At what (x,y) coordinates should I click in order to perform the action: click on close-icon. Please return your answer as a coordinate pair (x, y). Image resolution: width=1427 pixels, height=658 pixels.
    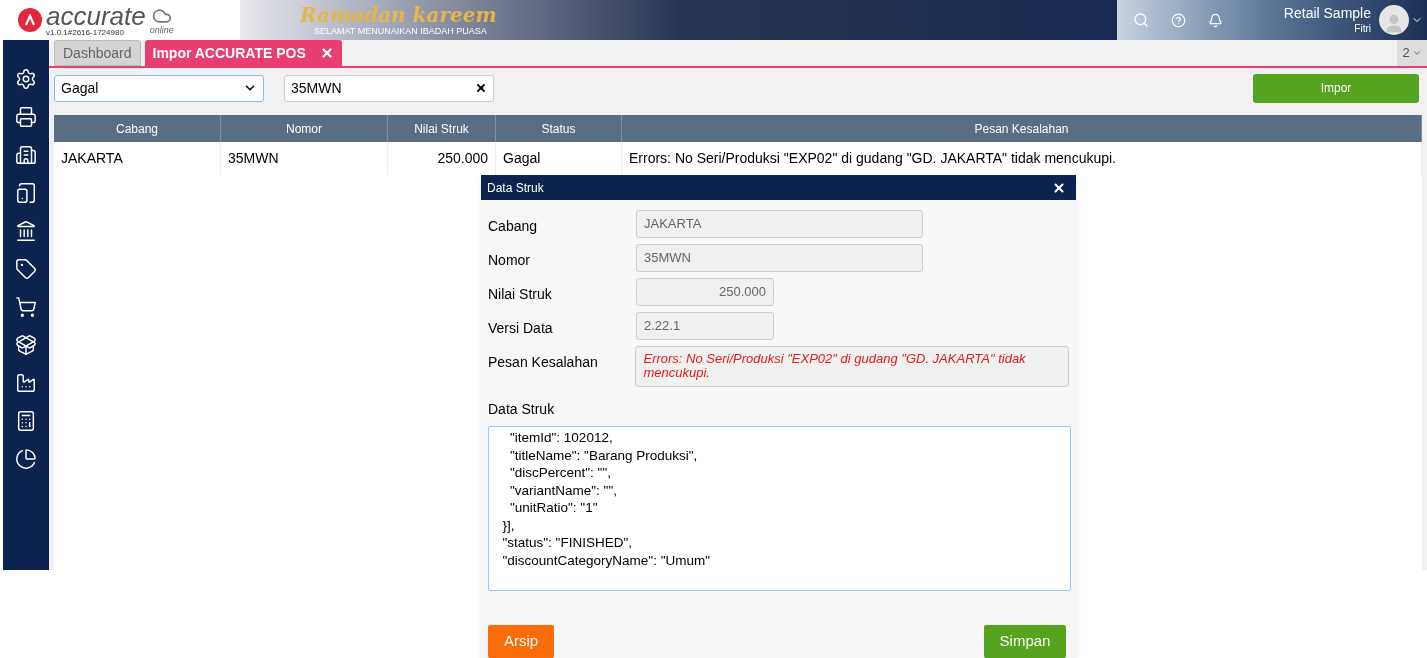
    Looking at the image, I should click on (1059, 187).